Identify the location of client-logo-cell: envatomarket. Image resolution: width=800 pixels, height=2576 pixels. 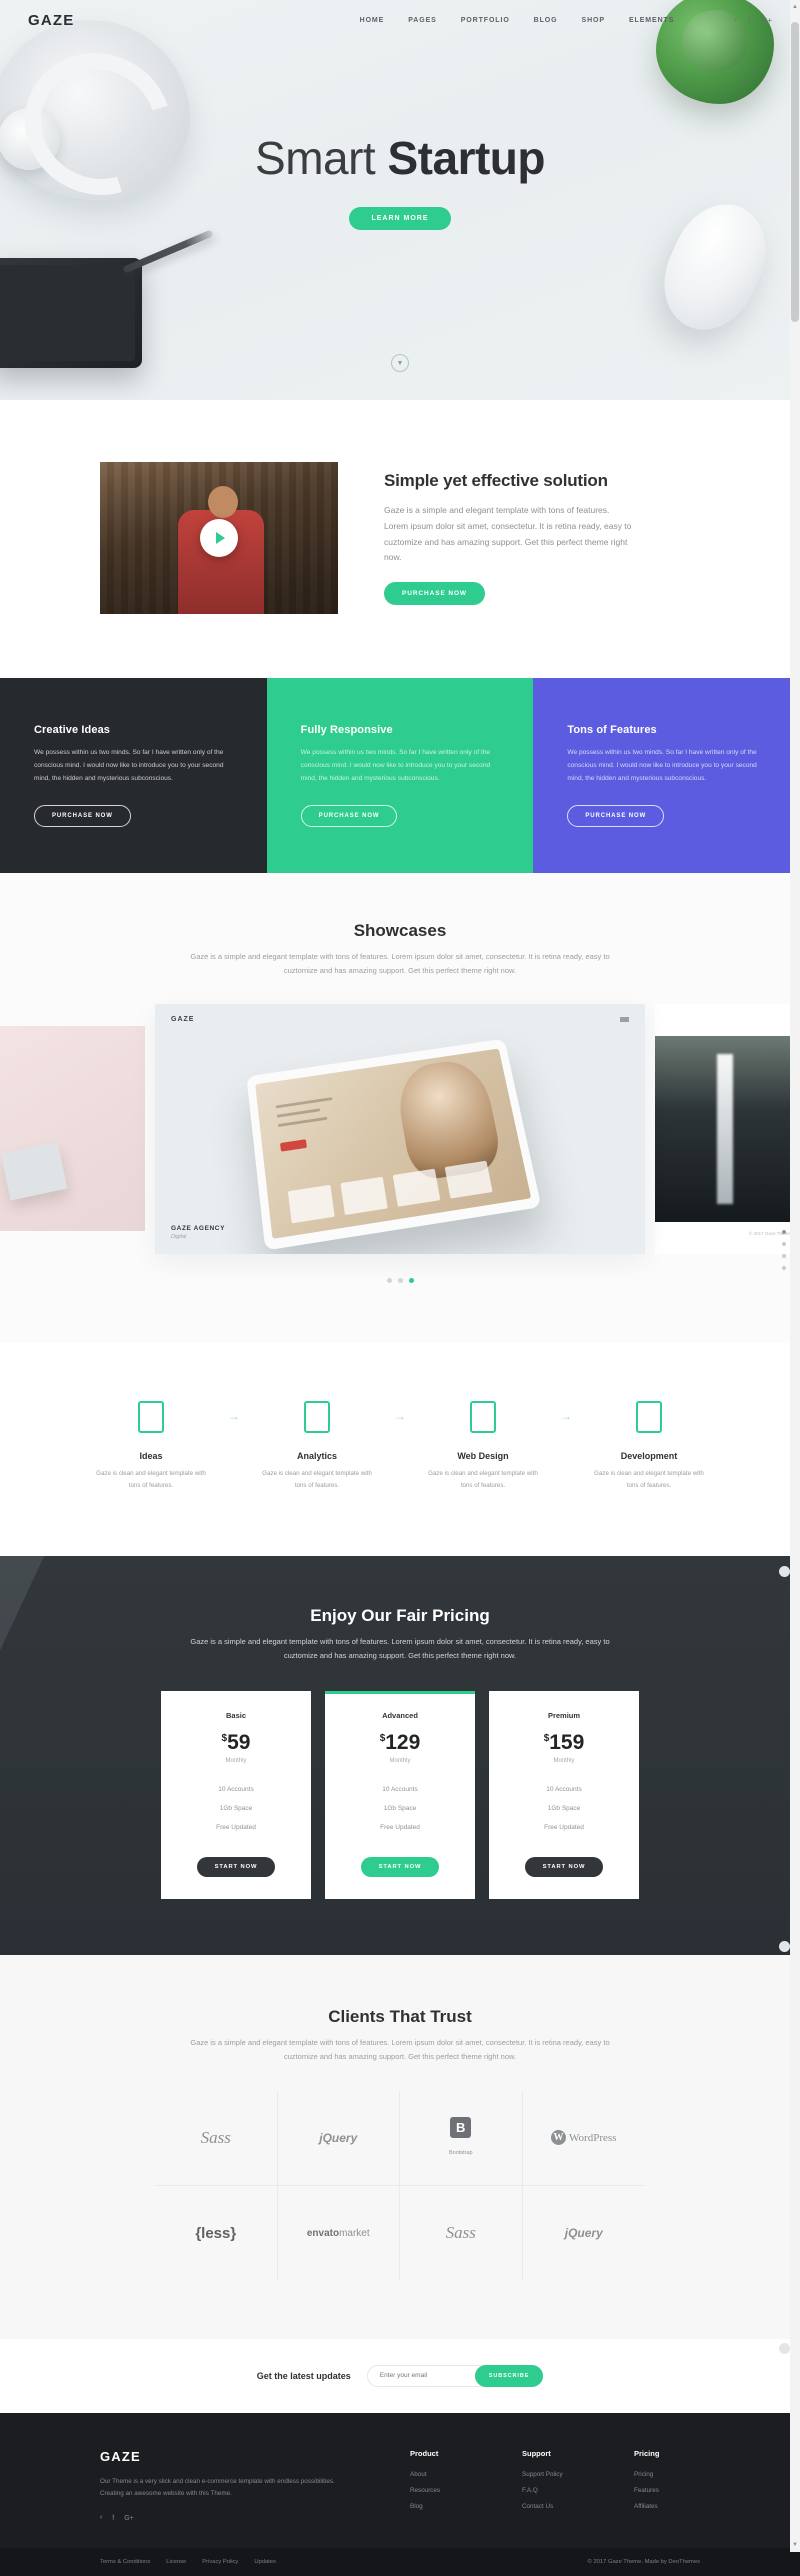
(339, 2233).